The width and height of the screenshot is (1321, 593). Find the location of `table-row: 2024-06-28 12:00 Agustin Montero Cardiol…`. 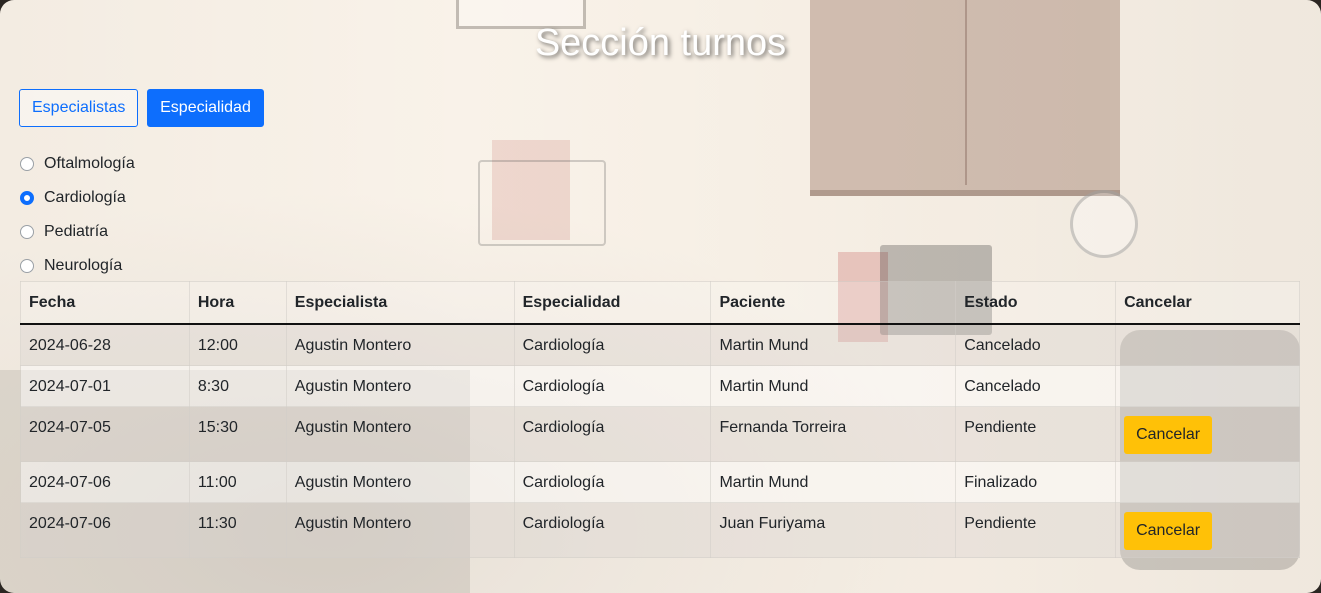

table-row: 2024-06-28 12:00 Agustin Montero Cardiol… is located at coordinates (660, 344).